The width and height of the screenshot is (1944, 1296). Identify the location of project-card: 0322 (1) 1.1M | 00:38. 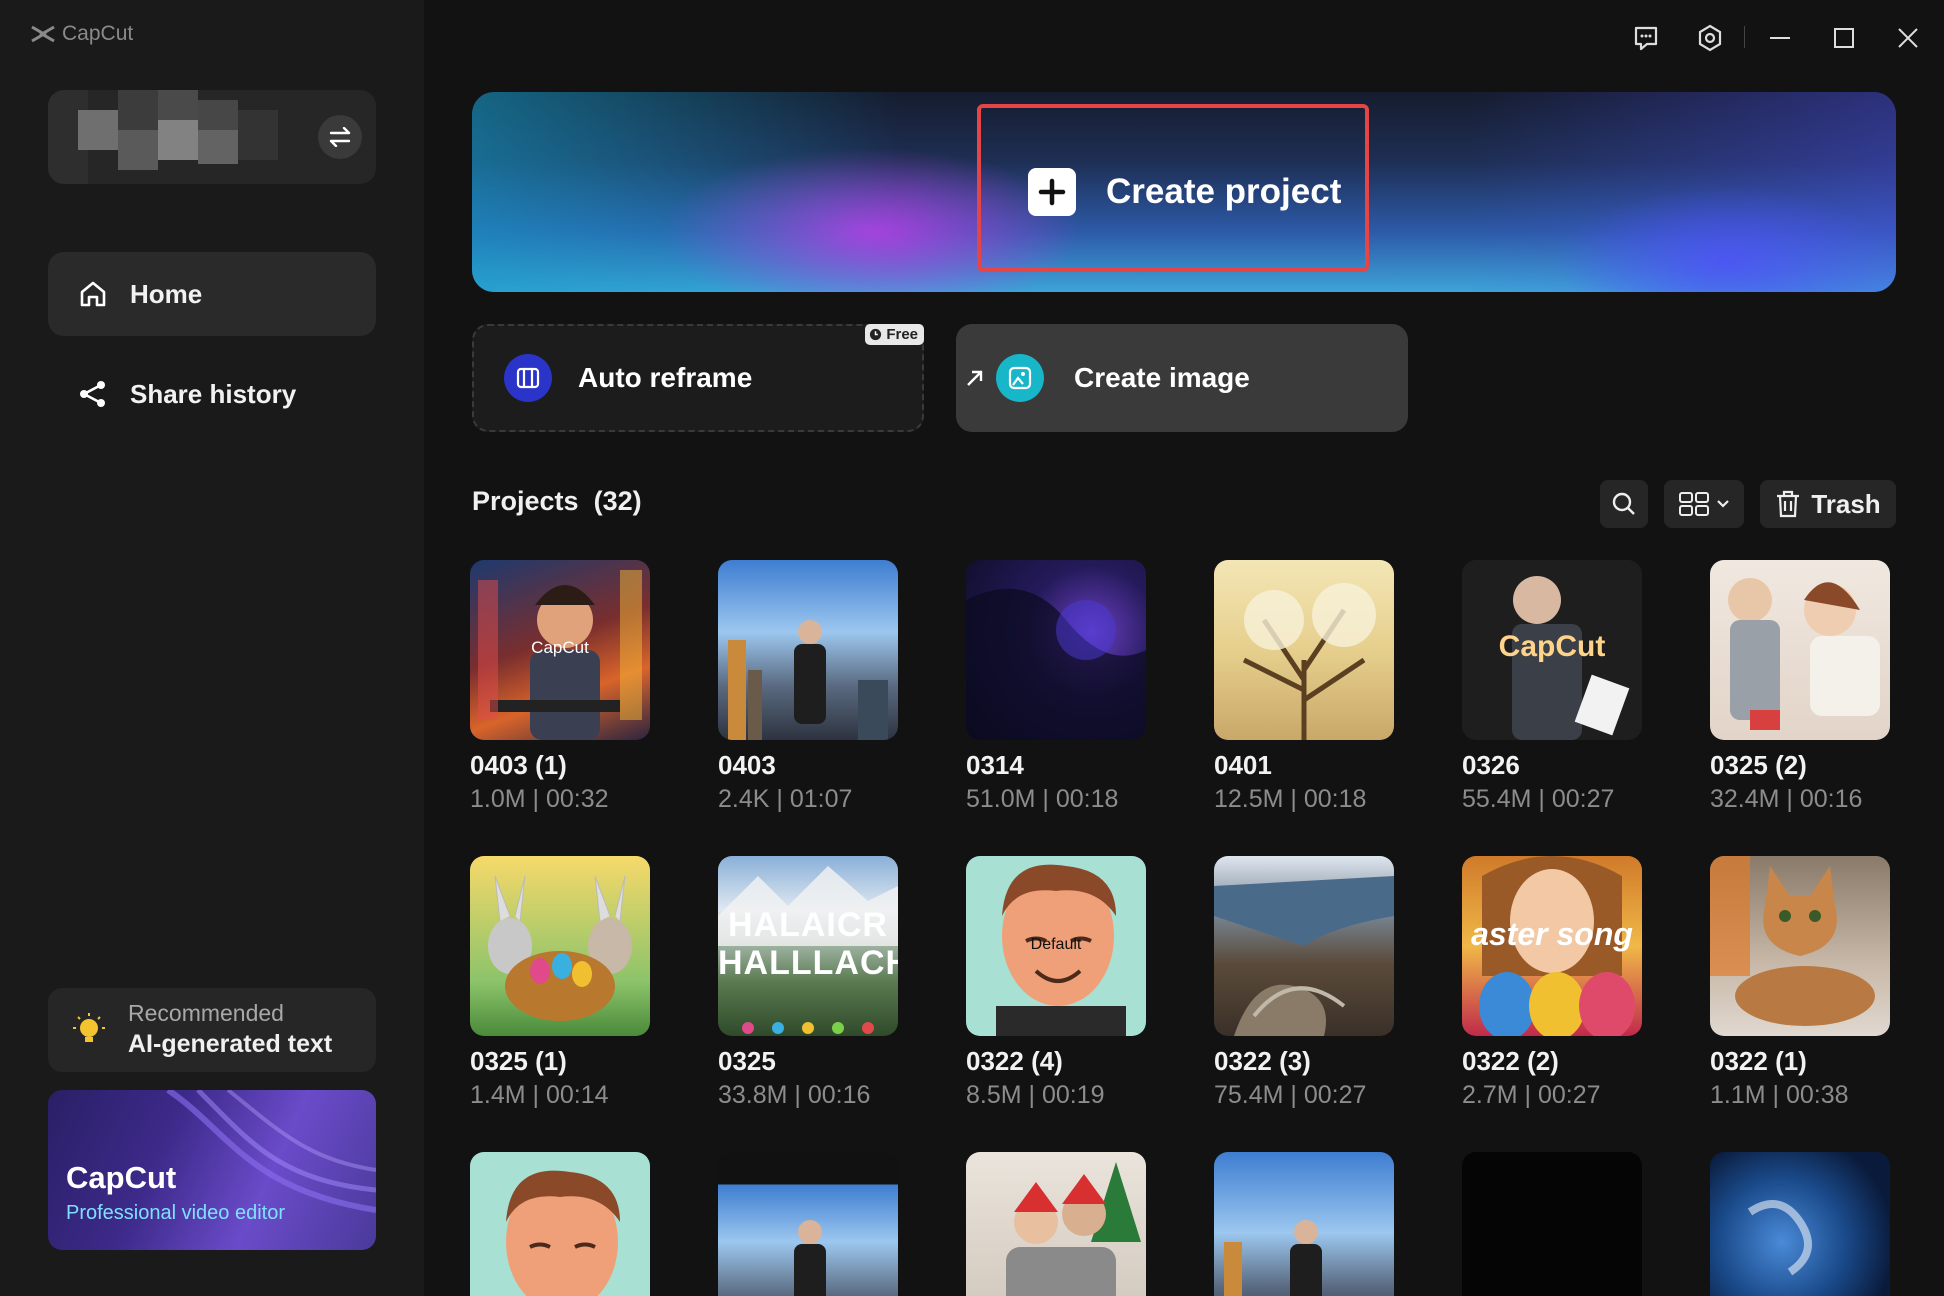
(1800, 983).